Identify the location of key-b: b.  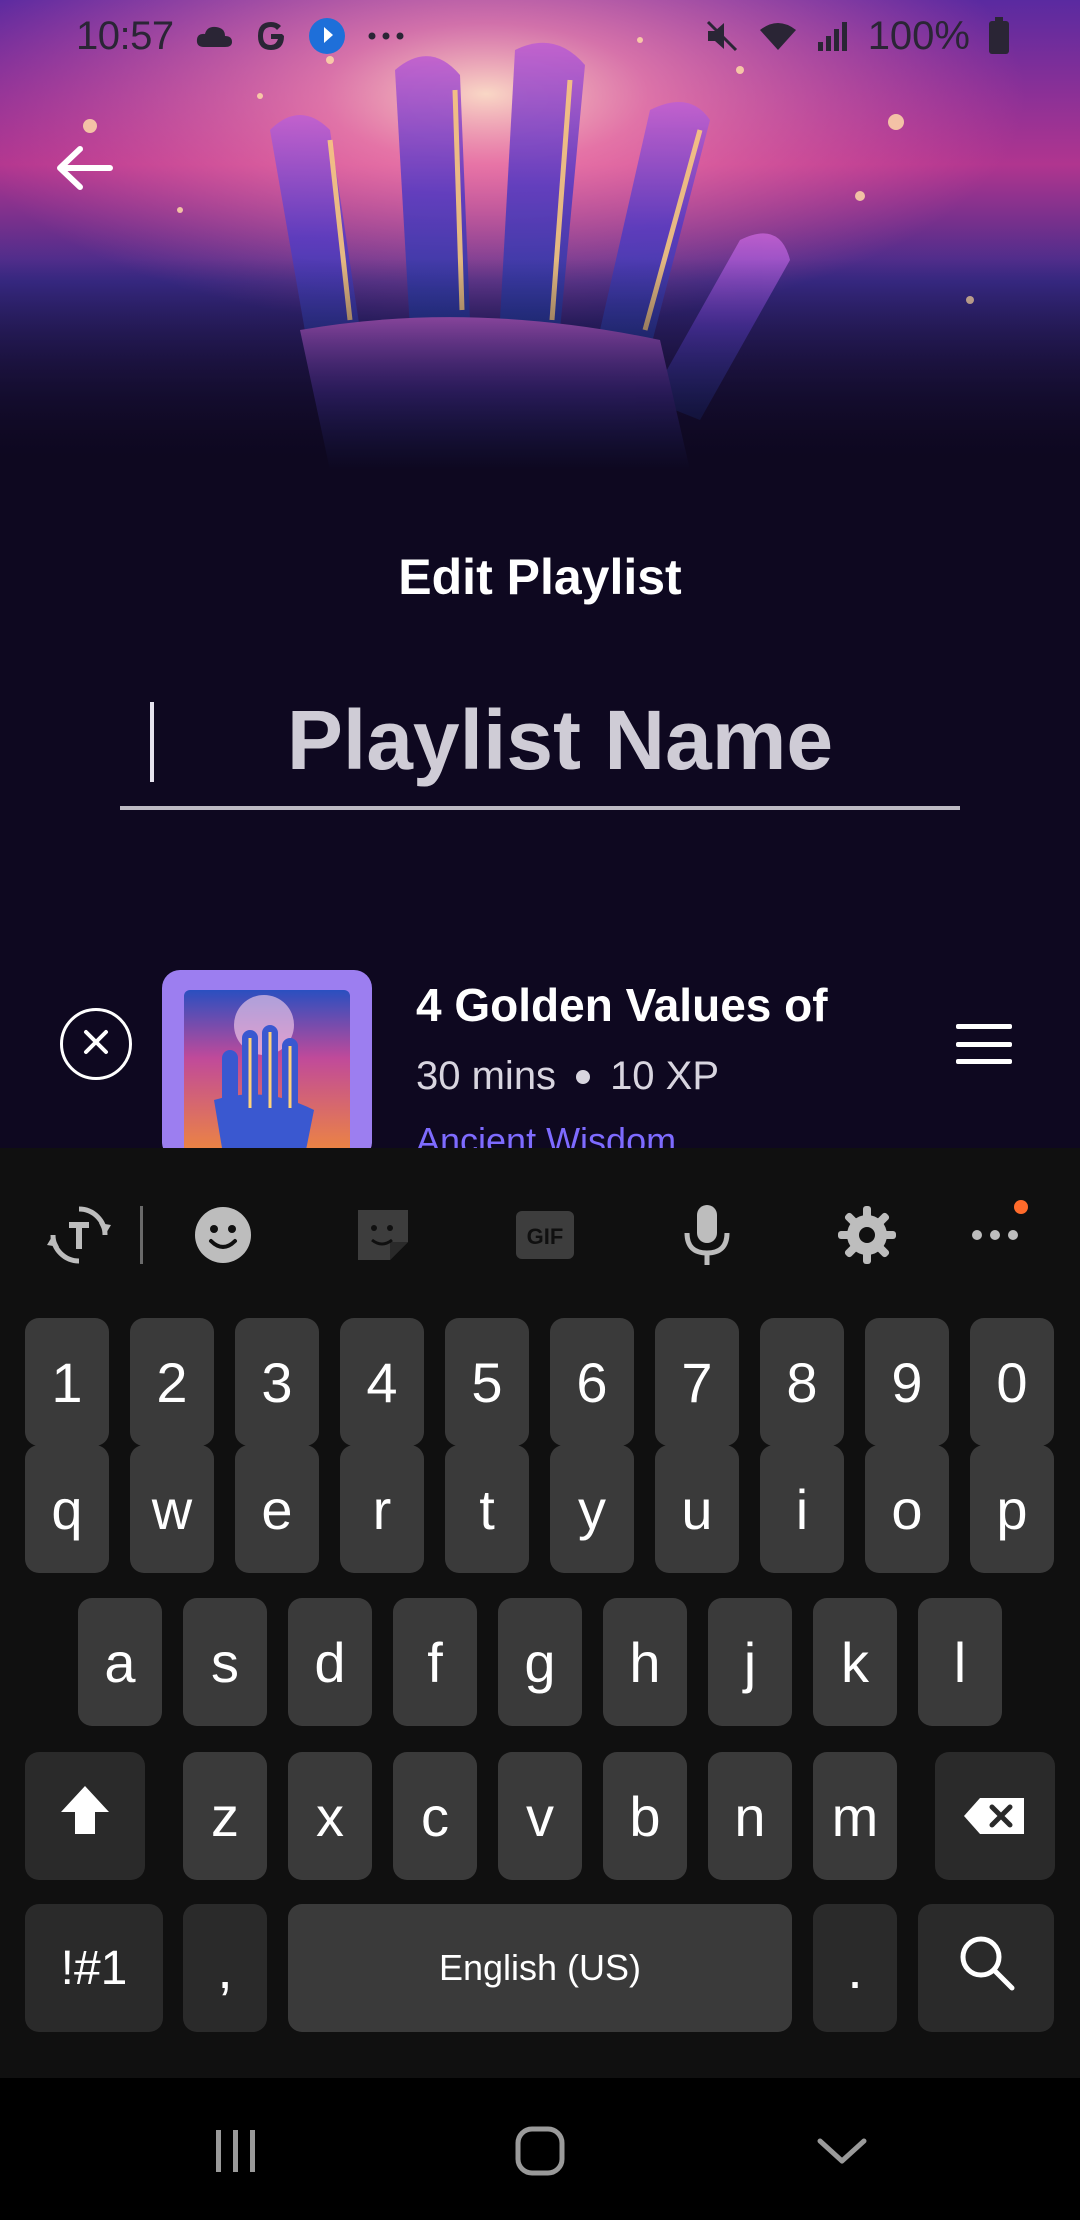
(645, 1816).